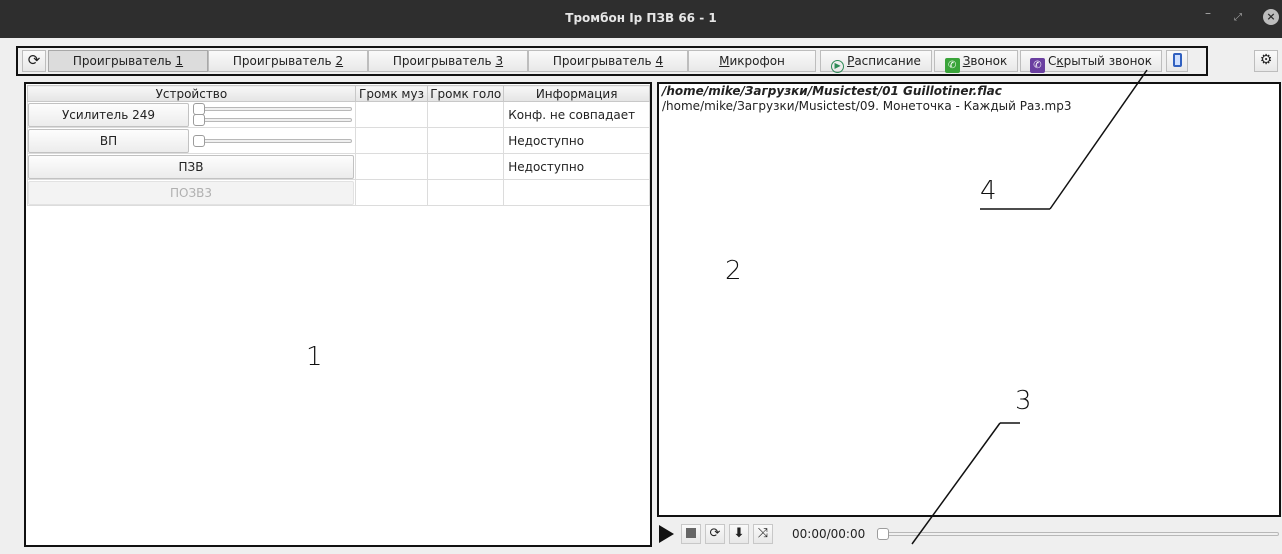 The height and width of the screenshot is (554, 1282). I want to click on annotation-label: 1, so click(314, 357).